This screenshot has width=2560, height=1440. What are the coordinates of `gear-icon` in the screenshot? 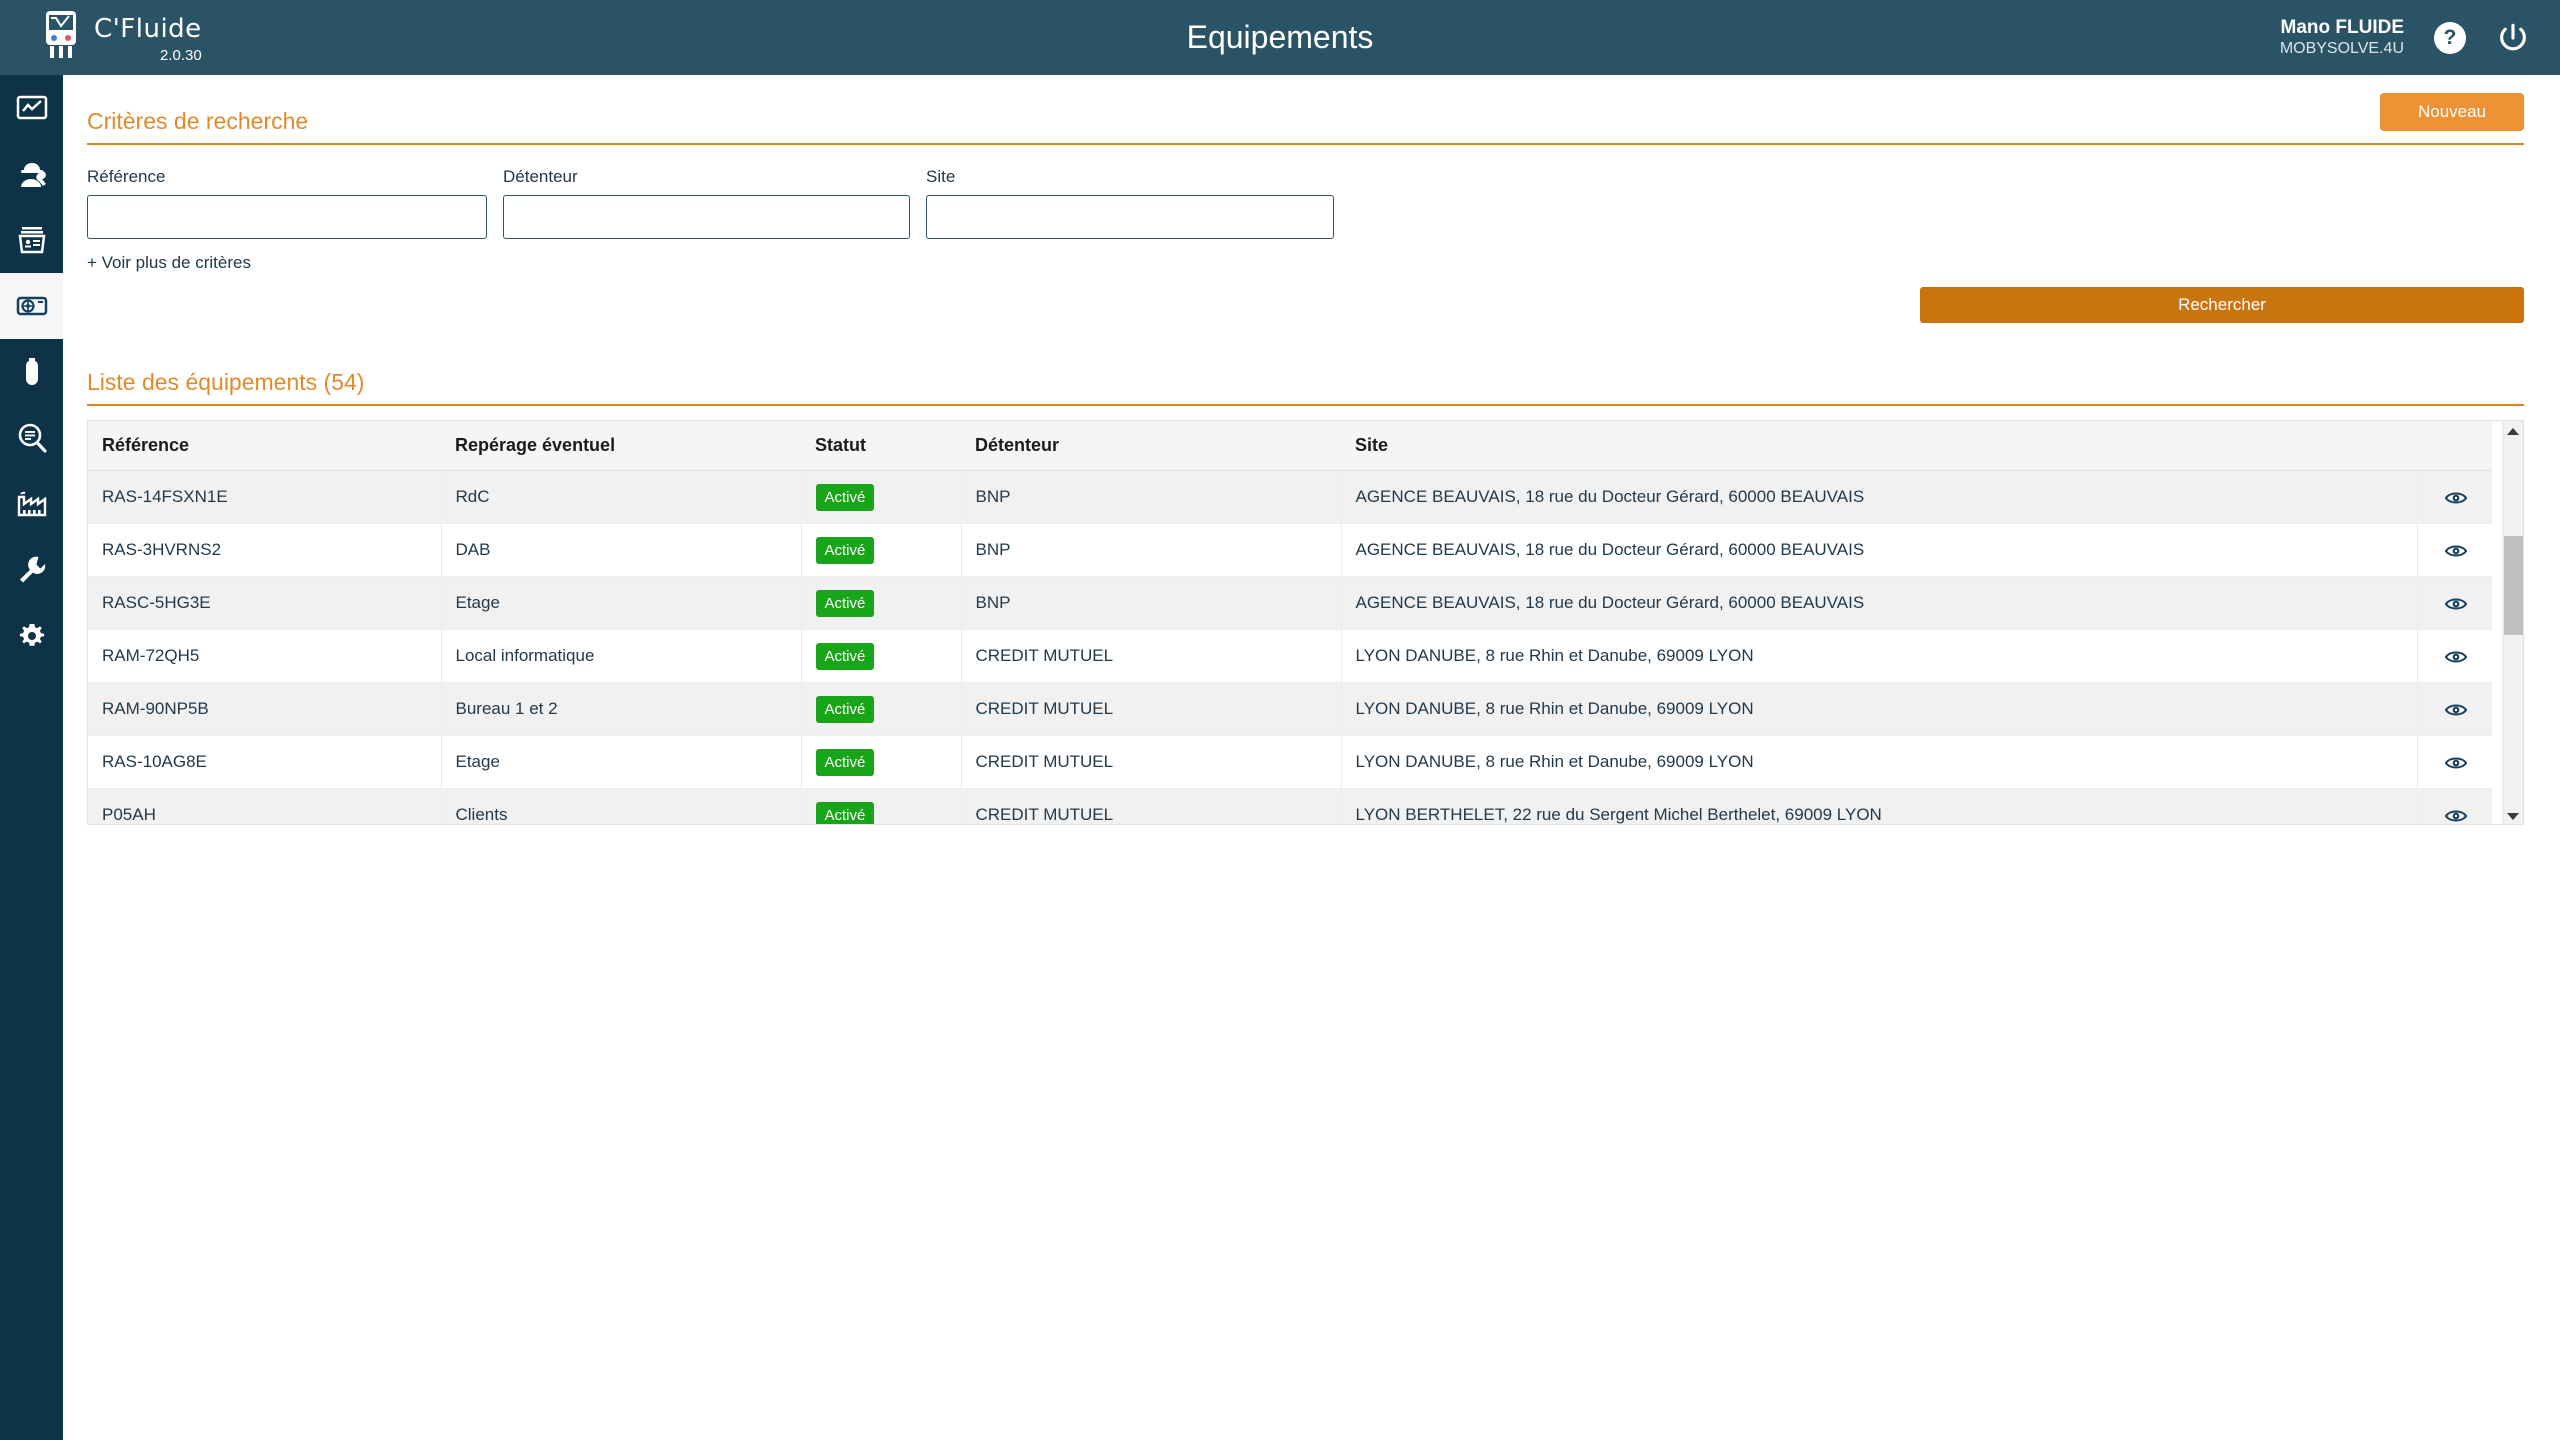 It's located at (31, 635).